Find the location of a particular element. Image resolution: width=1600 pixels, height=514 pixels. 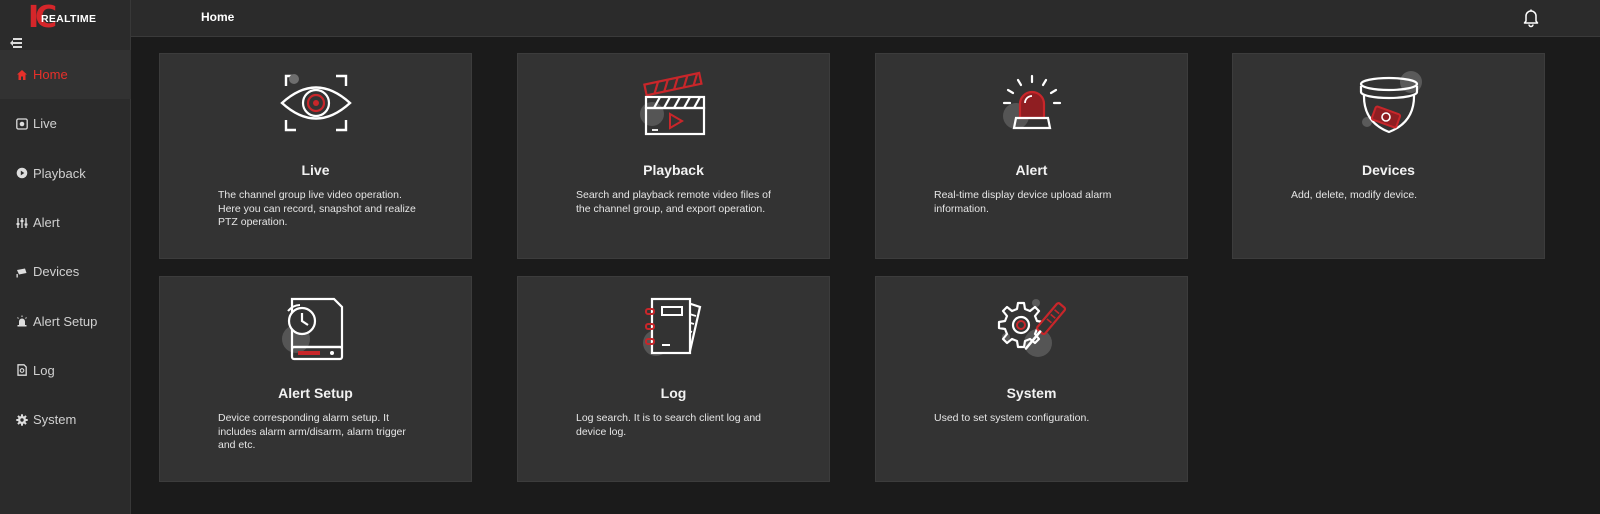

sidebar-item-devices: Devices is located at coordinates (65, 271).